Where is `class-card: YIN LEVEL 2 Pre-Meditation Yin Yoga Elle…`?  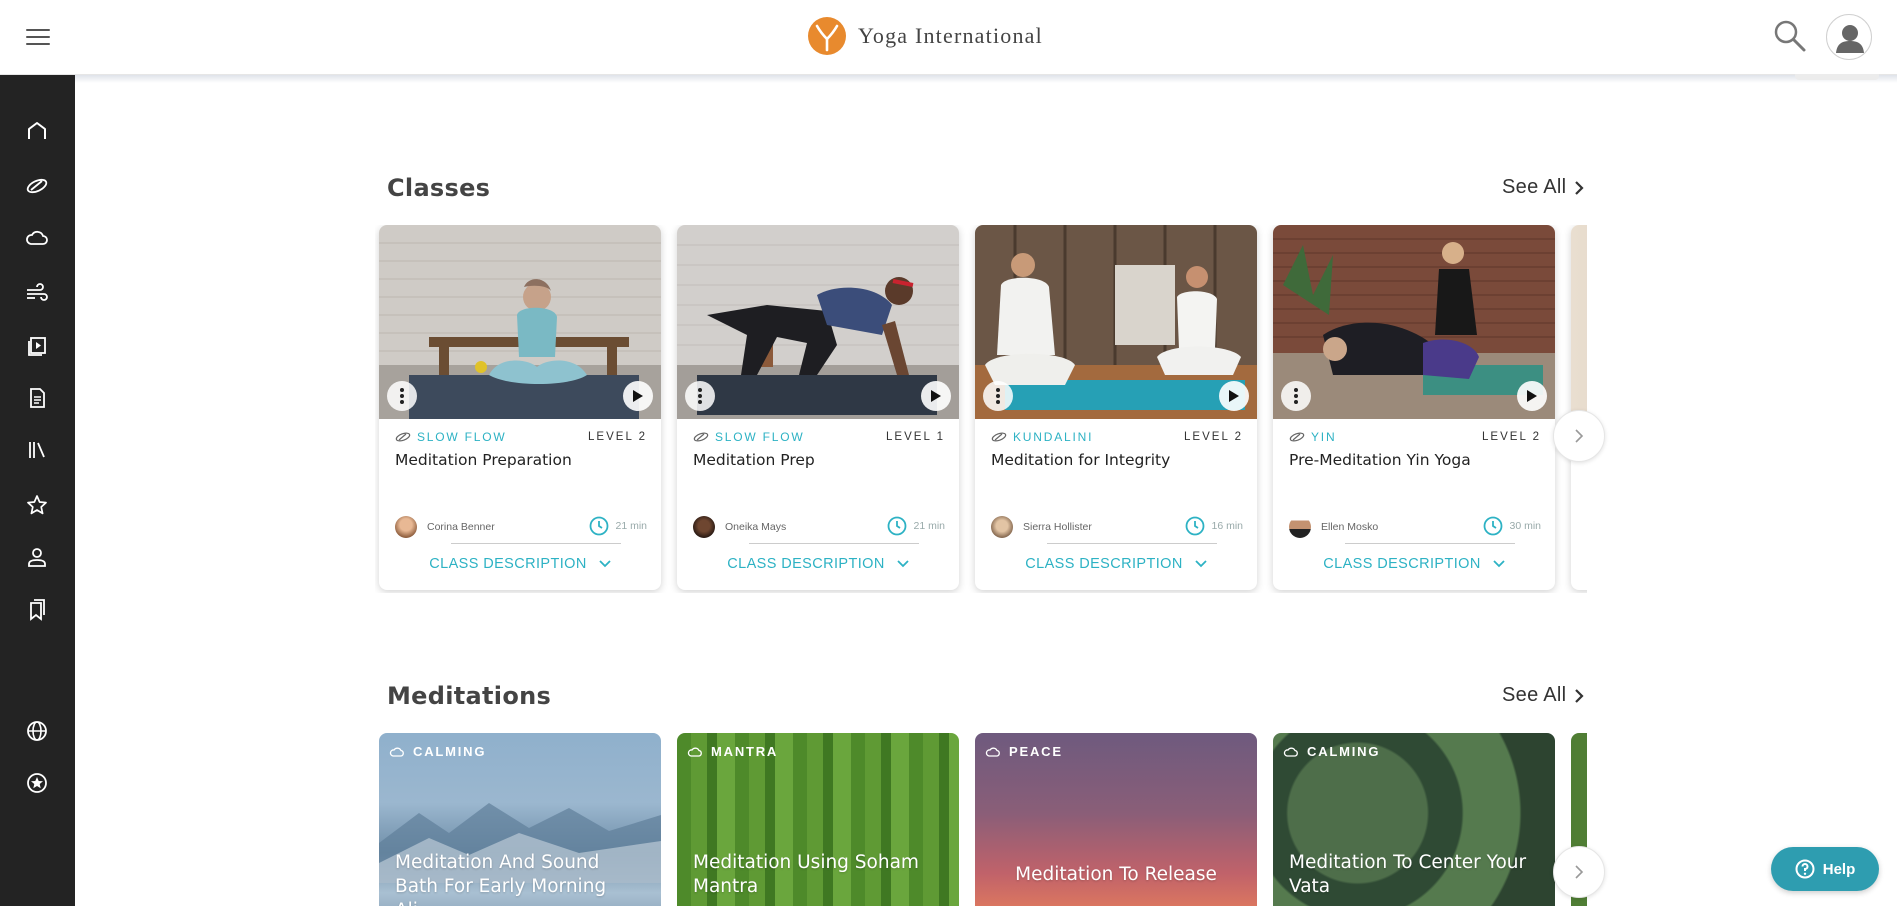
class-card: YIN LEVEL 2 Pre-Meditation Yin Yoga Elle… is located at coordinates (1414, 407).